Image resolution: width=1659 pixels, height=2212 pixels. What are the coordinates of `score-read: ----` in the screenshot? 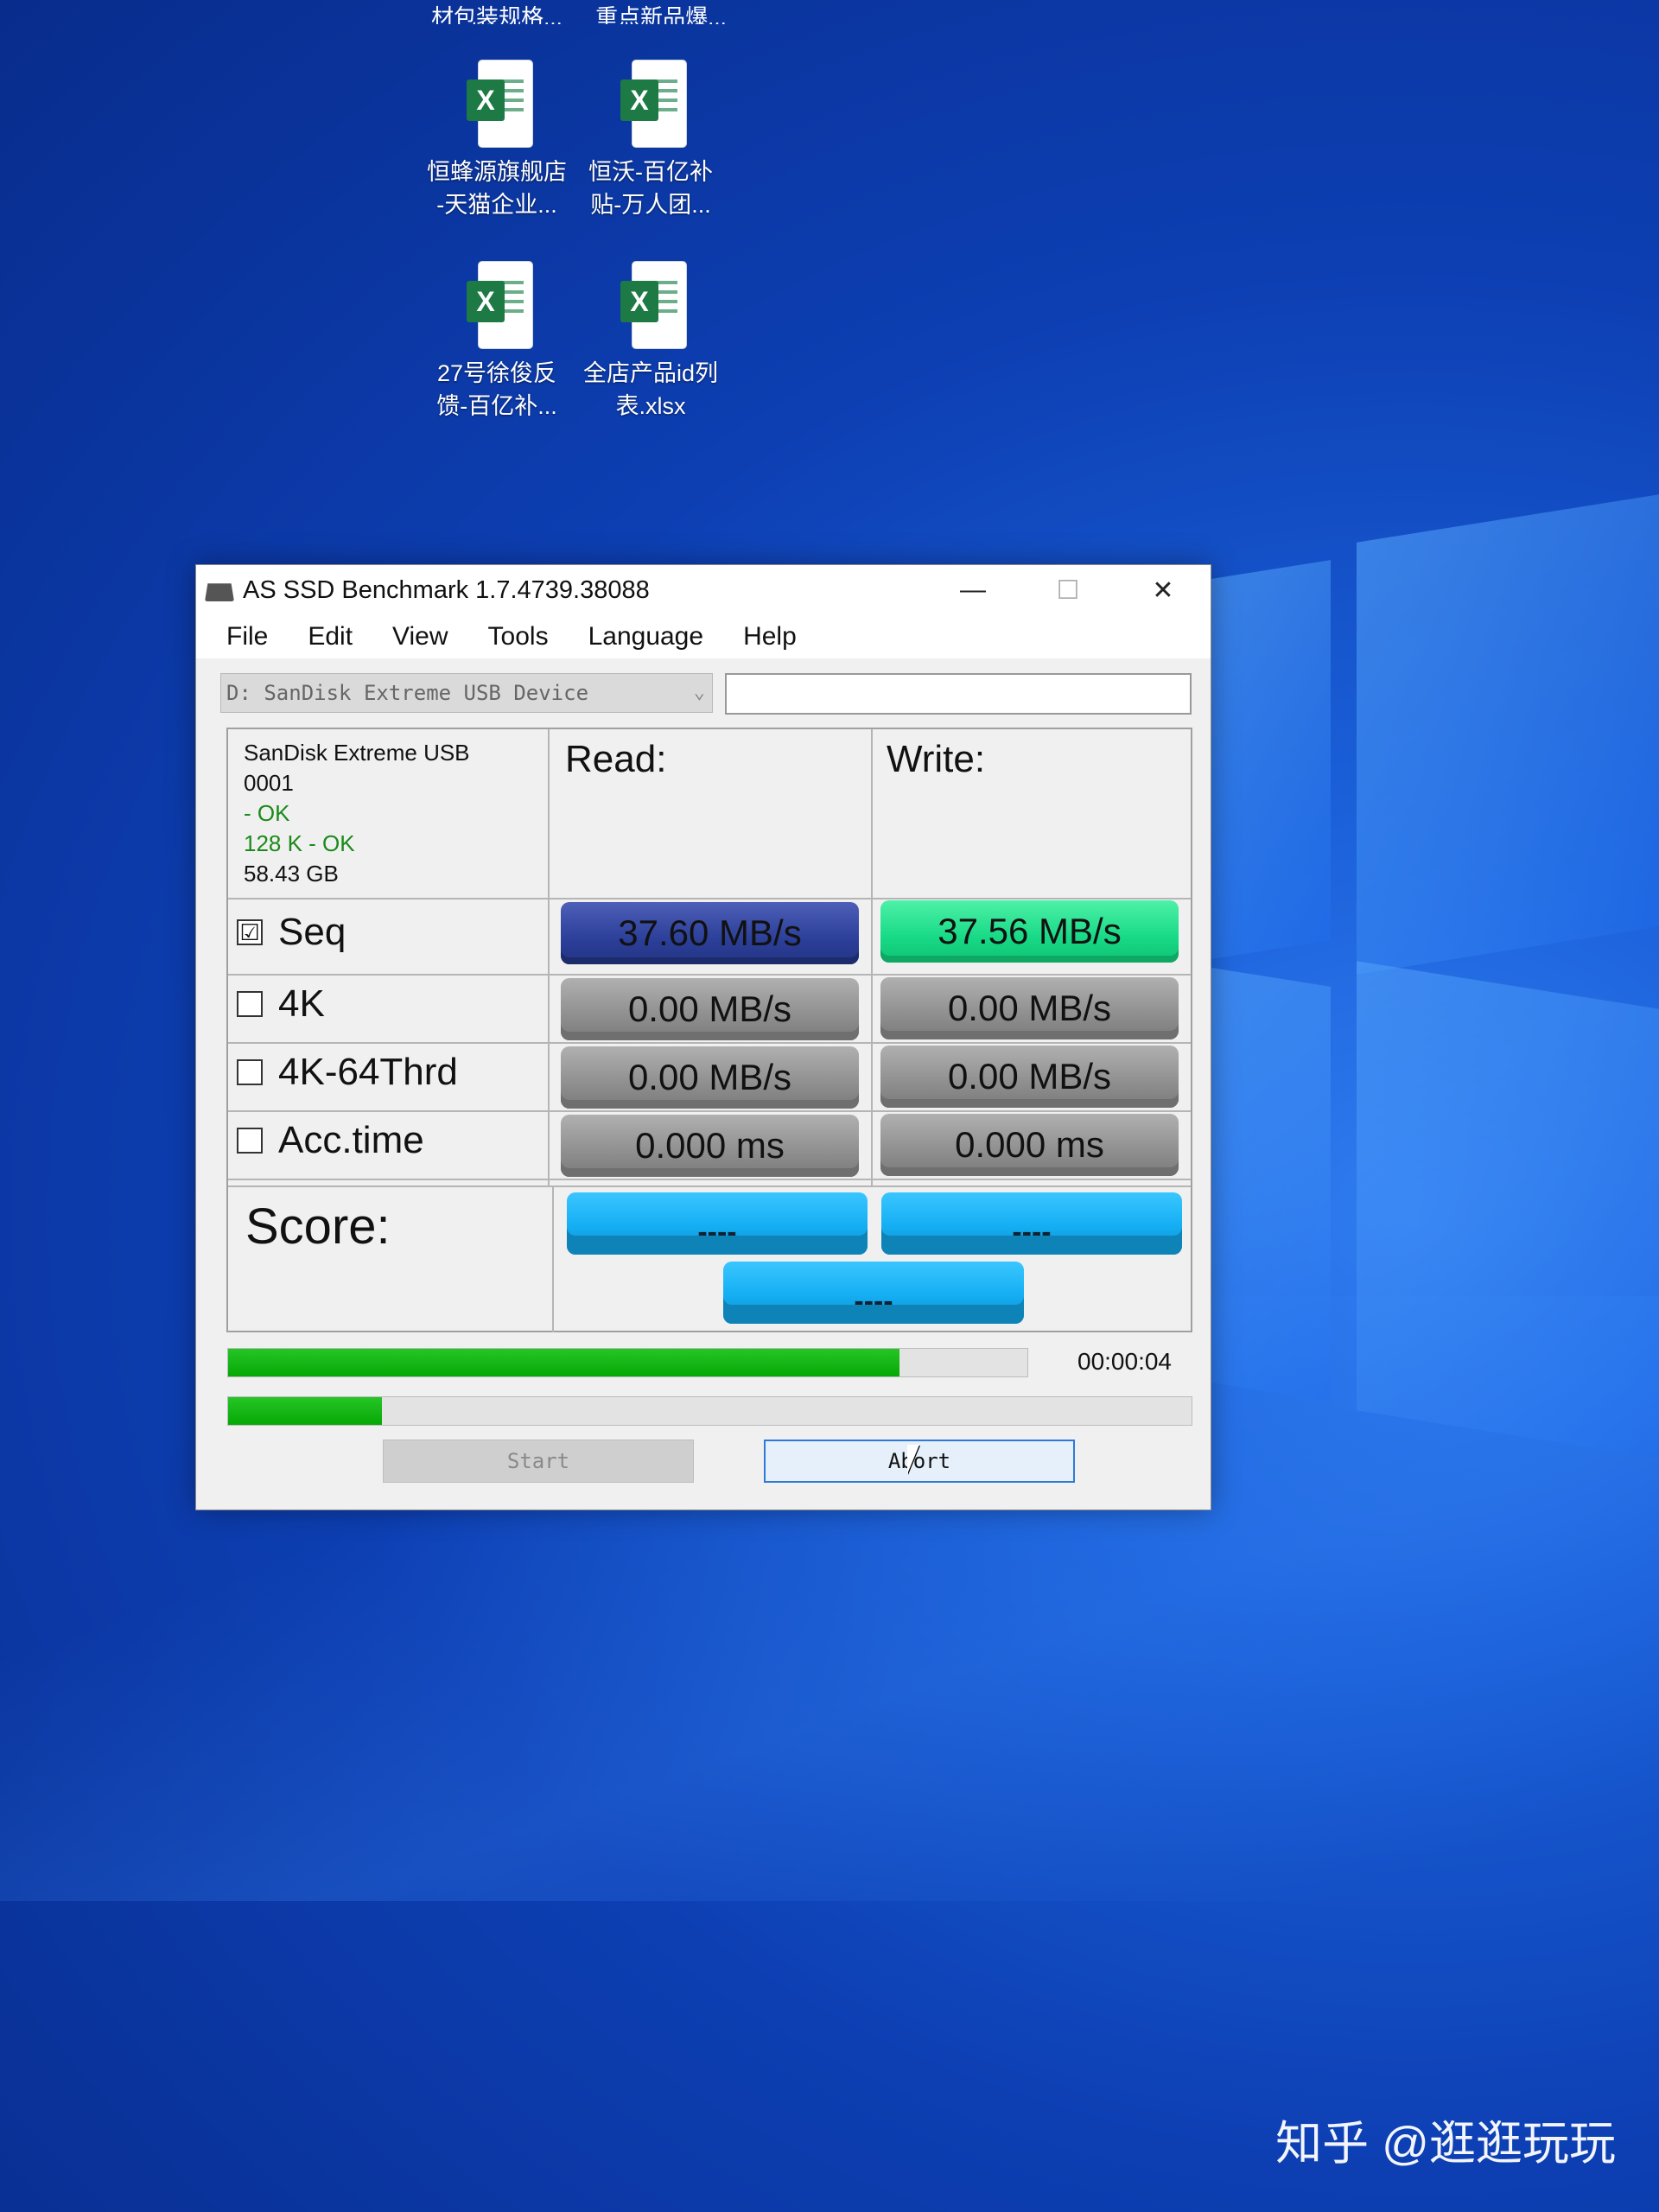 It's located at (717, 1223).